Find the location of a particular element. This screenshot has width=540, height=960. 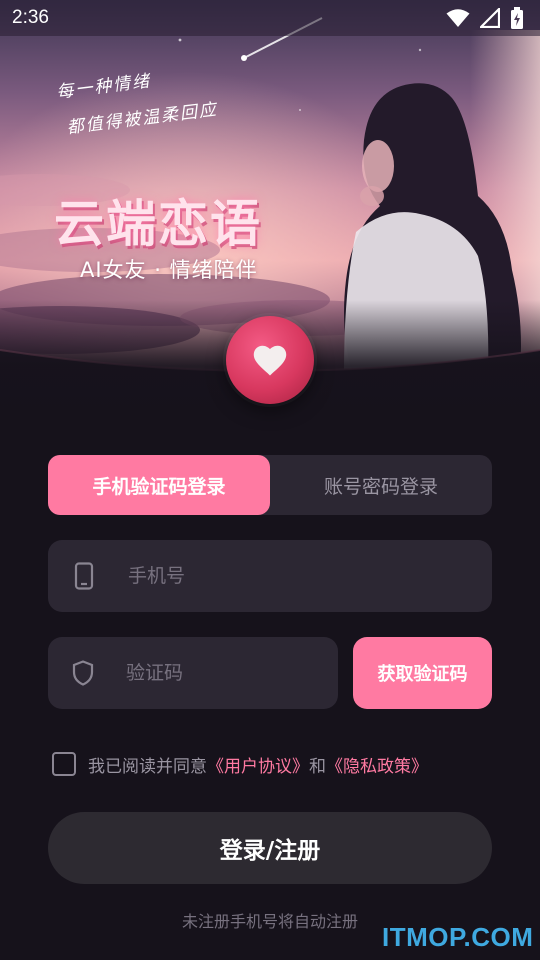

agreement-and: 和 is located at coordinates (317, 766).